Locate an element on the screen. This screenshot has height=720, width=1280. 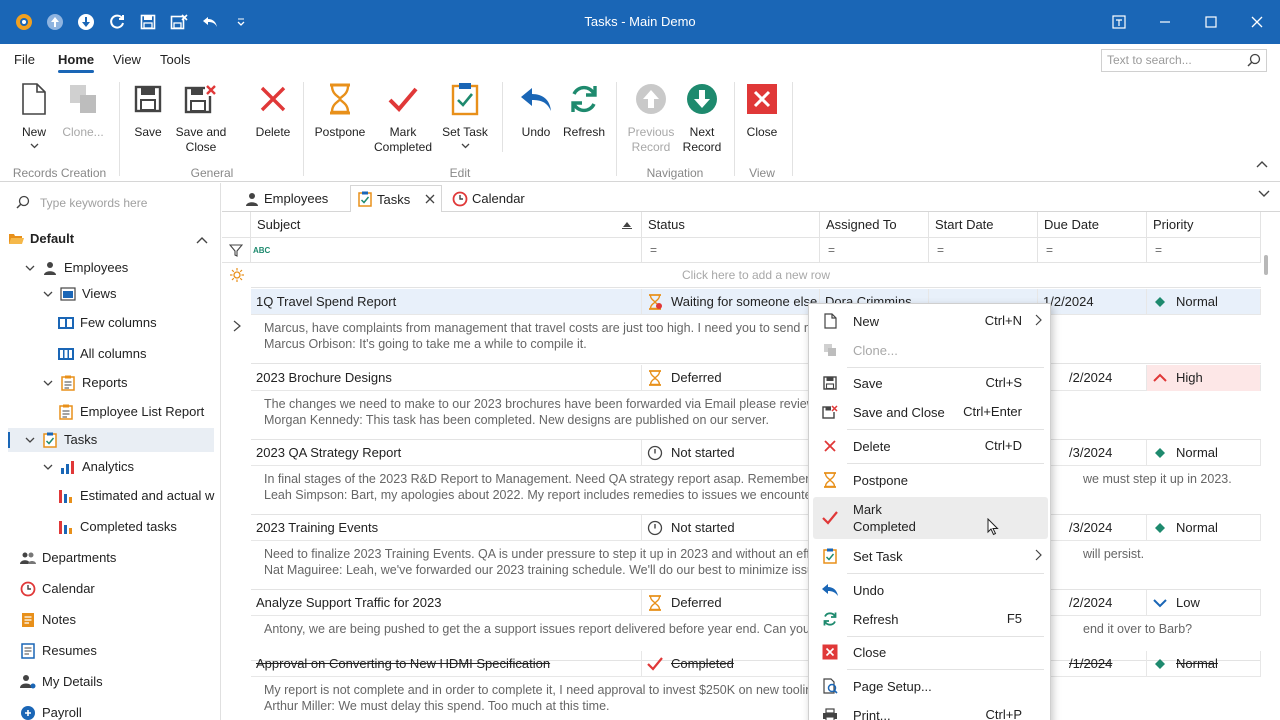
save-icon is located at coordinates (147, 22).